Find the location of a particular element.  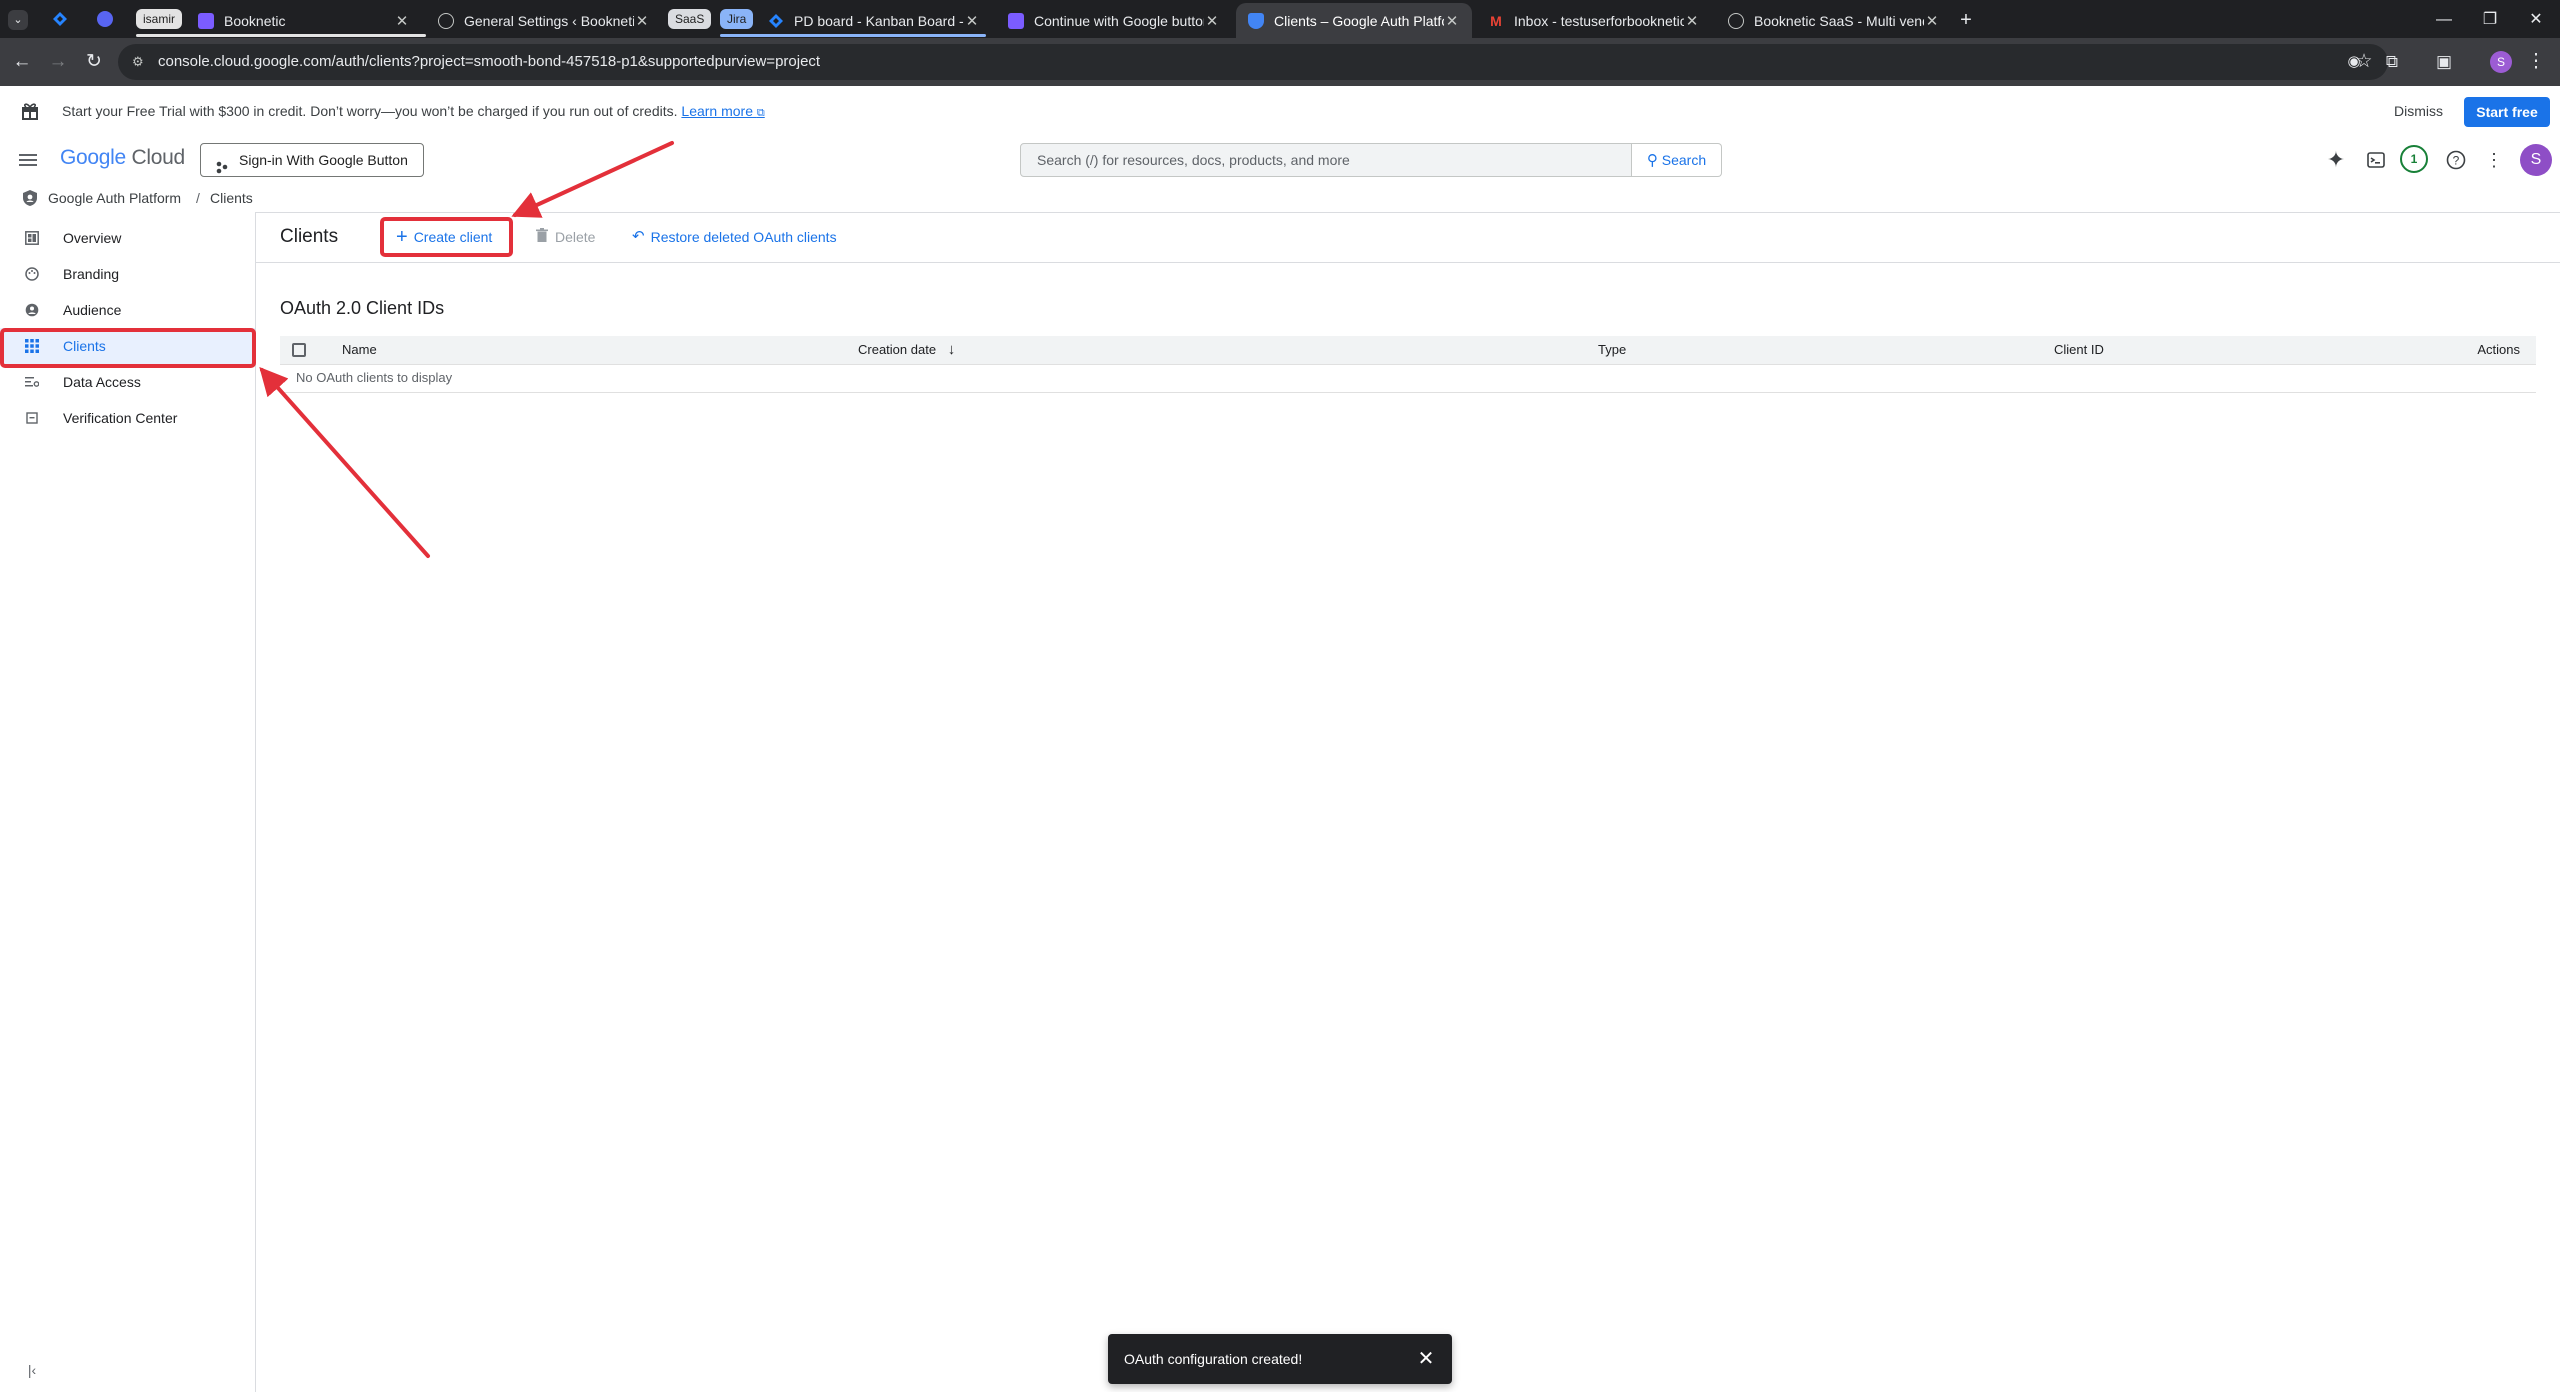

tab-group-saas: SaaS is located at coordinates (690, 19).